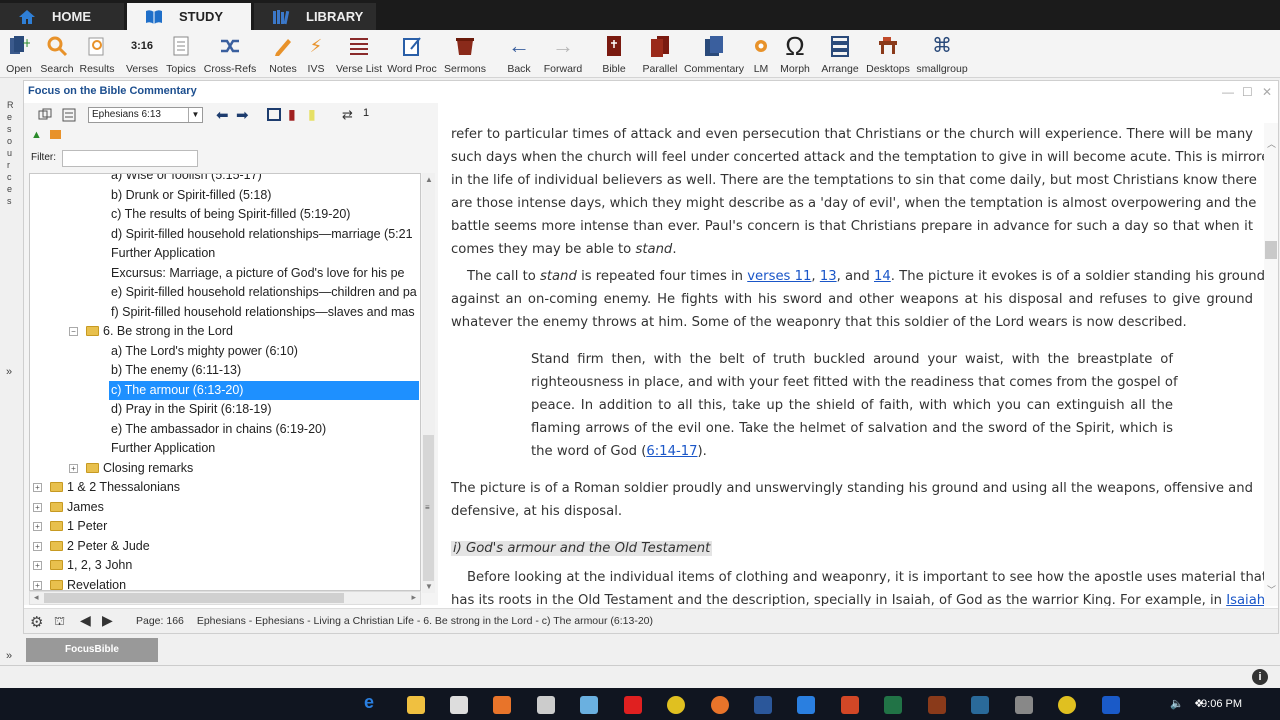 The height and width of the screenshot is (720, 1280). I want to click on store-icon, so click(459, 705).